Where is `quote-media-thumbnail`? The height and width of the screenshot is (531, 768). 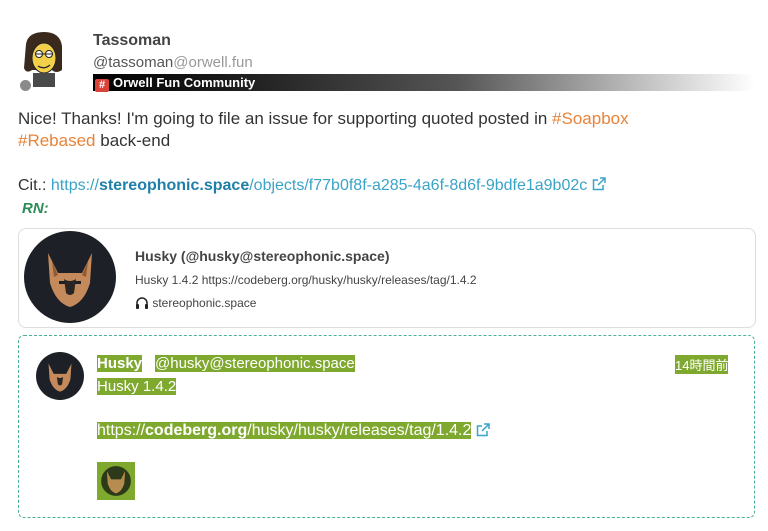 quote-media-thumbnail is located at coordinates (116, 481).